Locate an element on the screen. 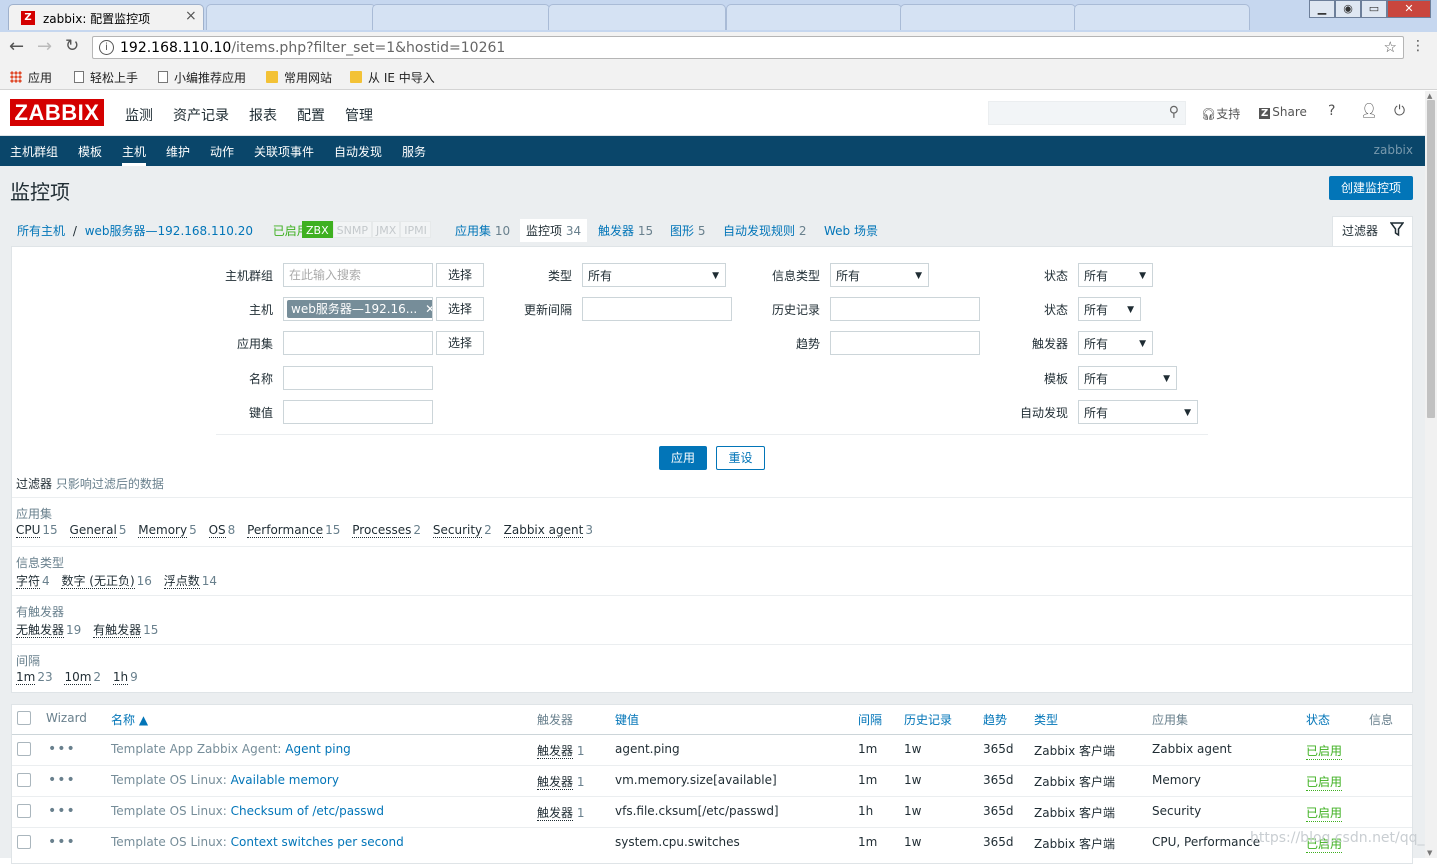 Image resolution: width=1437 pixels, height=864 pixels. close-icon: × is located at coordinates (191, 16).